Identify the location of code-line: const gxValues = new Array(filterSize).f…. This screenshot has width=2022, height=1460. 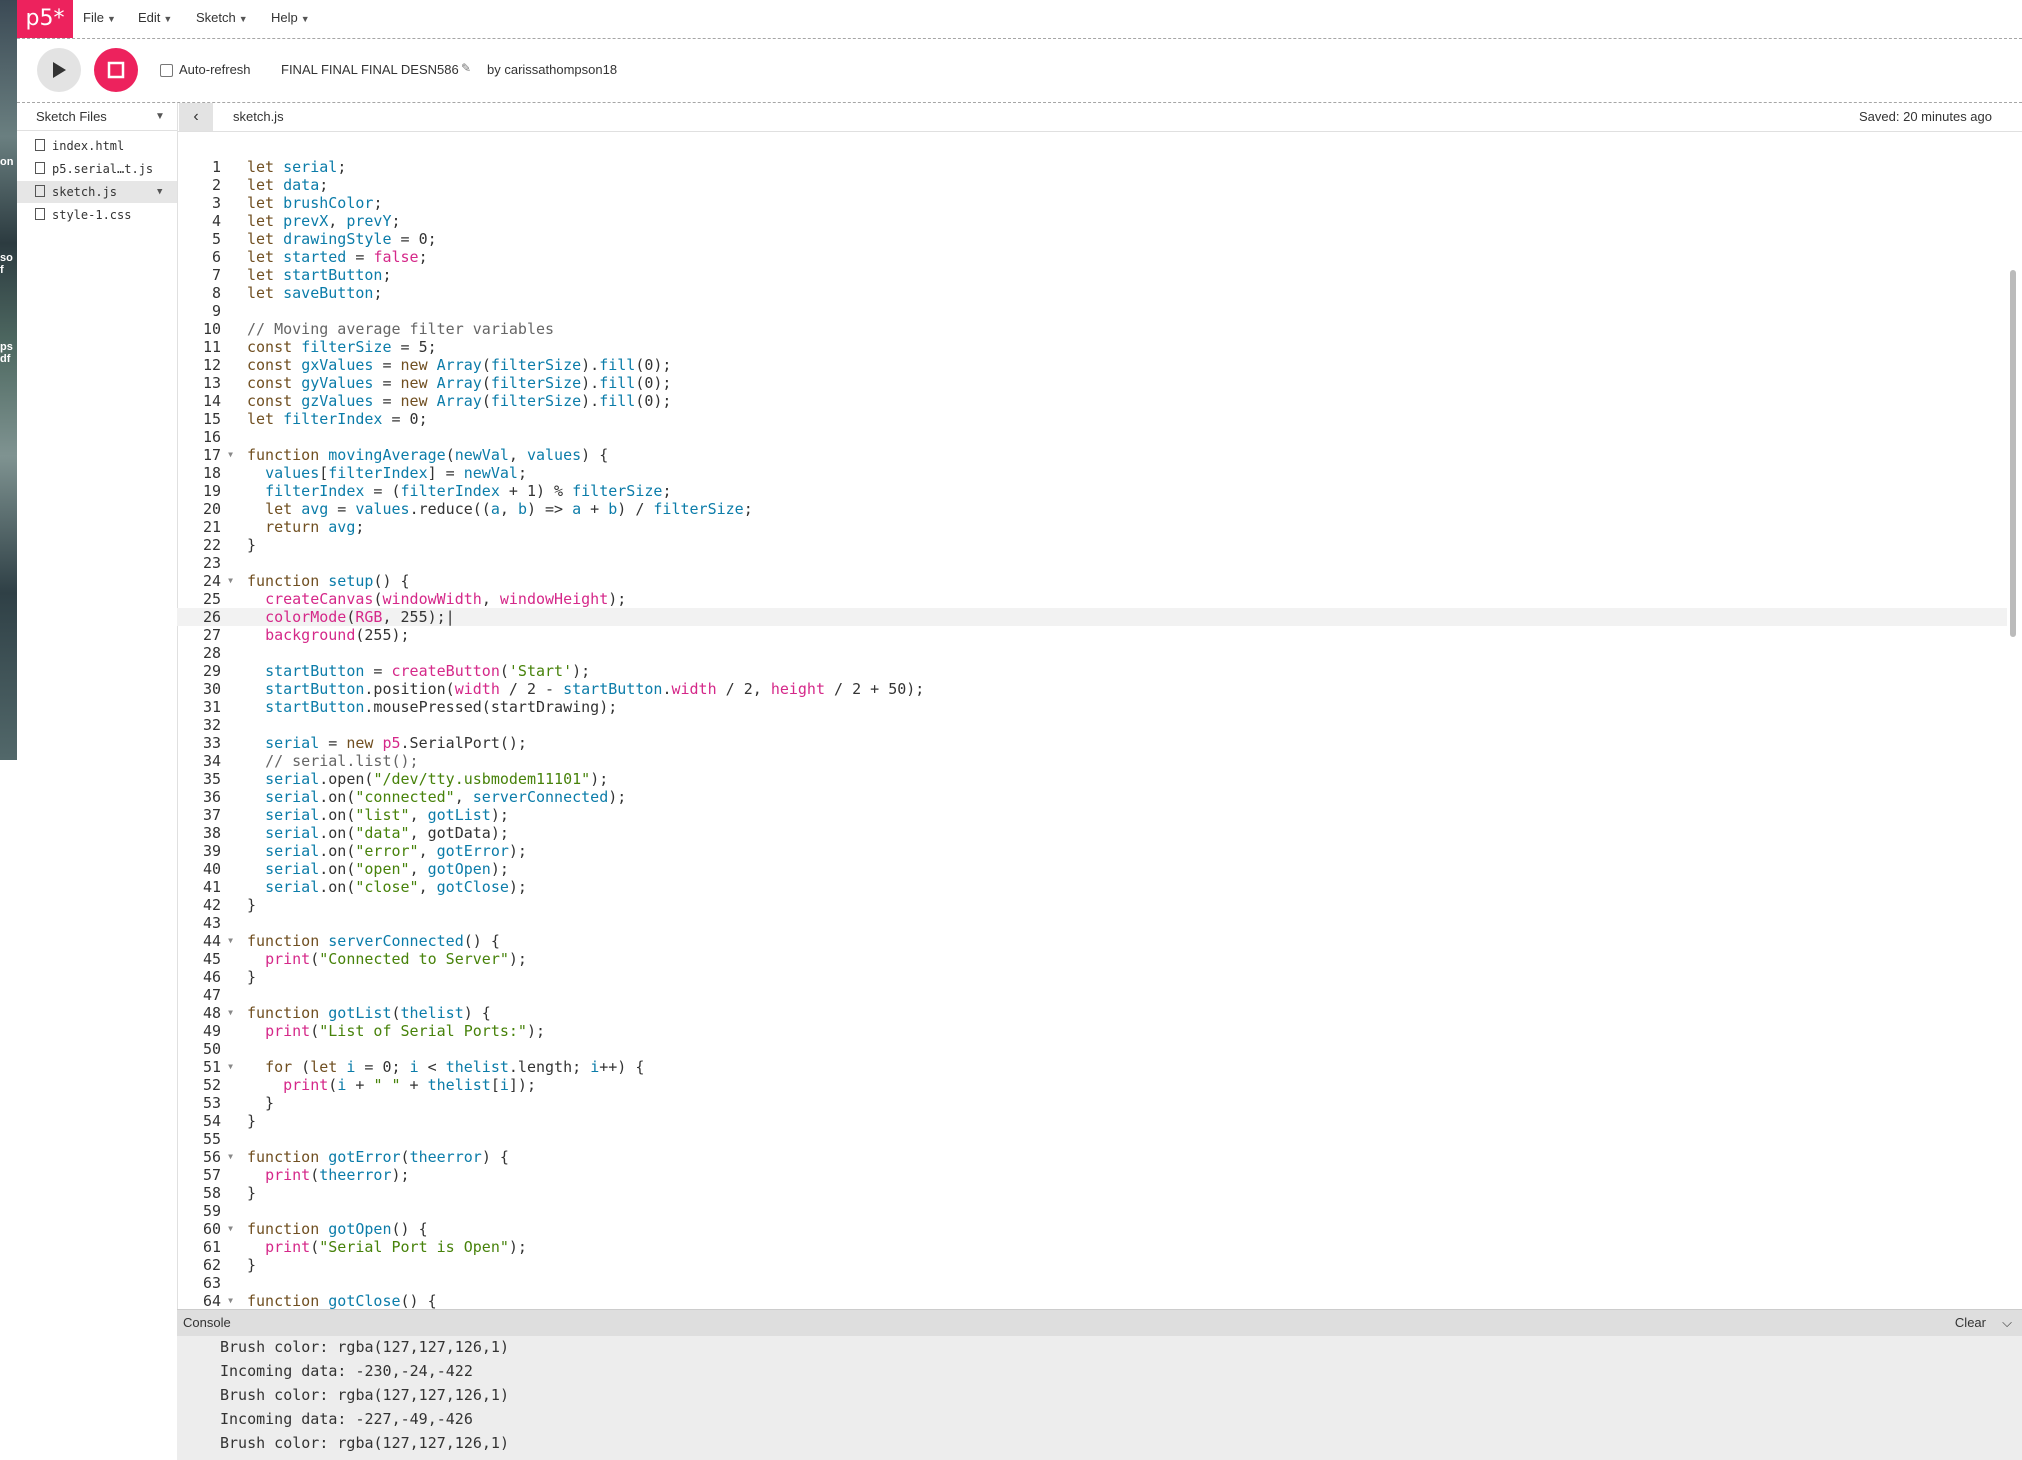
(1127, 365).